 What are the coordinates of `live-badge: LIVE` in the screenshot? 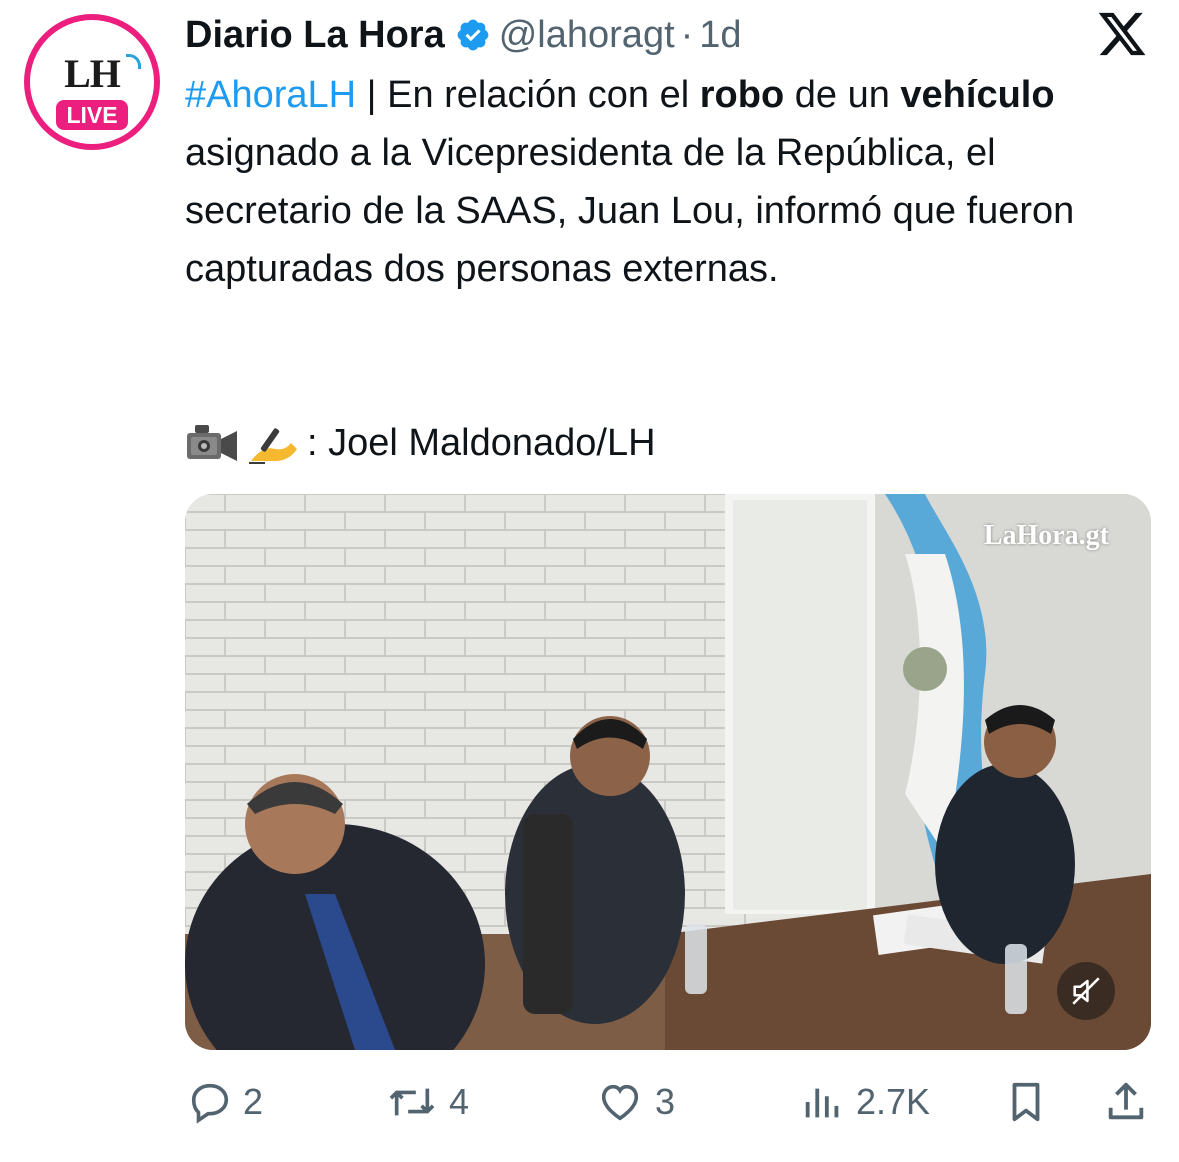 It's located at (92, 115).